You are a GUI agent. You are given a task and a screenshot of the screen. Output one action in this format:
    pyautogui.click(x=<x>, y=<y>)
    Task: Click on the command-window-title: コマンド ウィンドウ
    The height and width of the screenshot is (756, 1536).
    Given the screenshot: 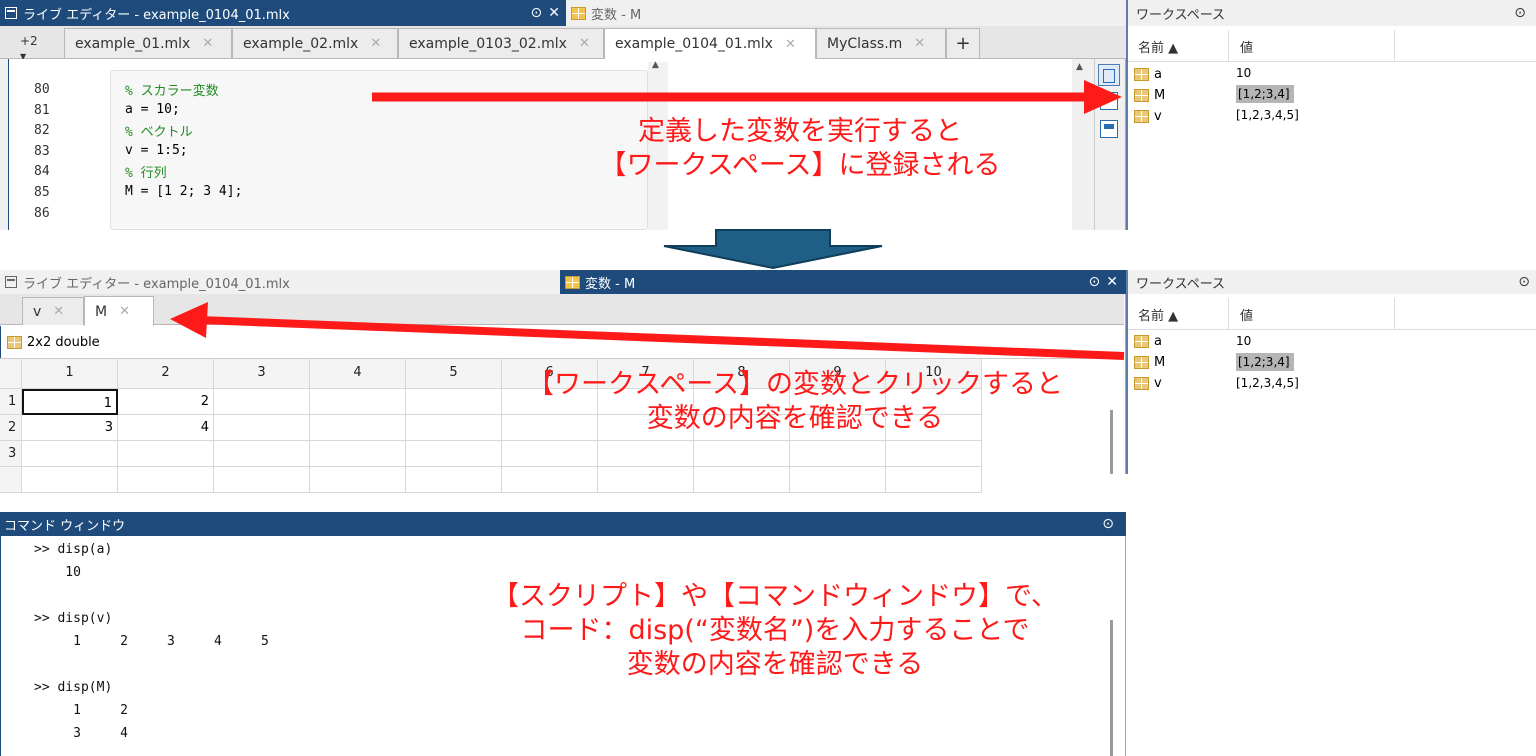 What is the action you would take?
    pyautogui.click(x=65, y=526)
    